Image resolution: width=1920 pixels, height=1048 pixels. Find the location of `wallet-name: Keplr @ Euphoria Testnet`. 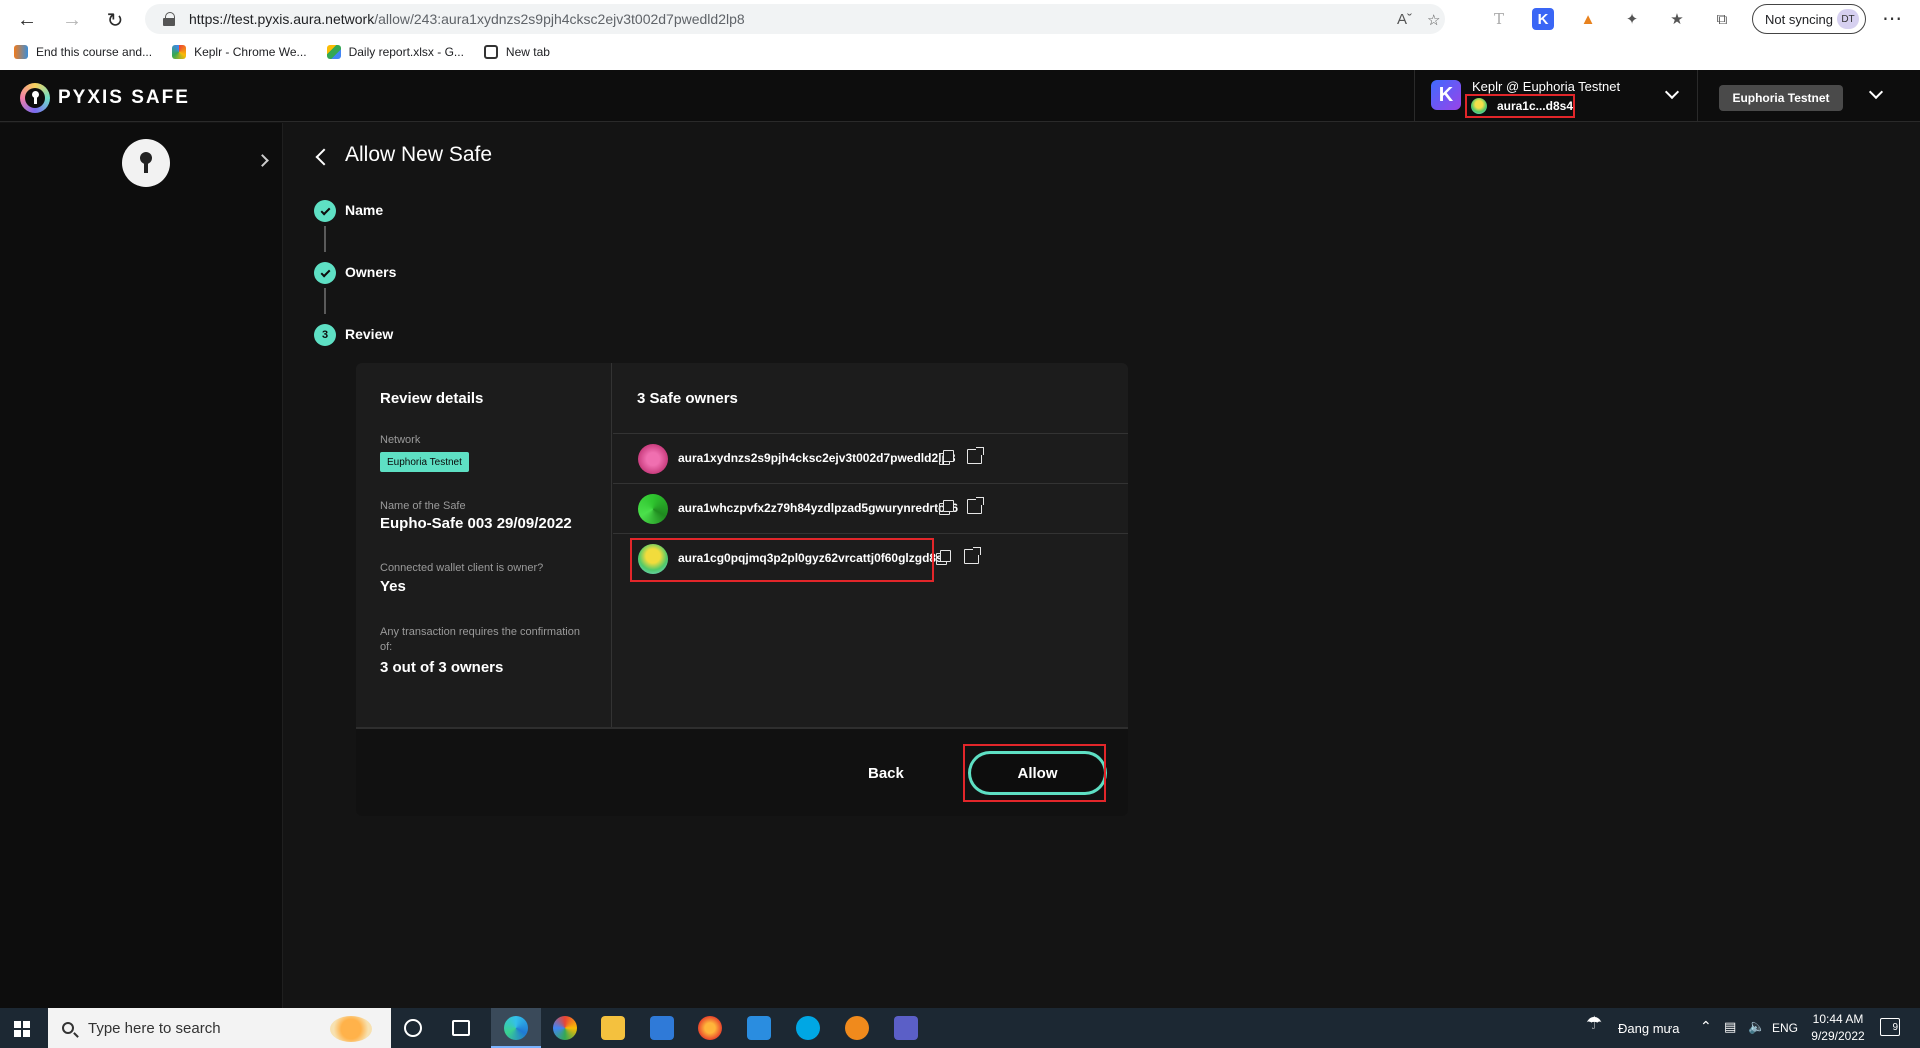

wallet-name: Keplr @ Euphoria Testnet is located at coordinates (1546, 86).